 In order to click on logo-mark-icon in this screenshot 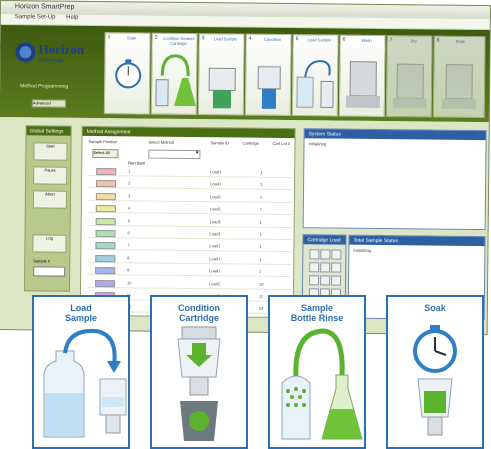, I will do `click(25, 52)`.